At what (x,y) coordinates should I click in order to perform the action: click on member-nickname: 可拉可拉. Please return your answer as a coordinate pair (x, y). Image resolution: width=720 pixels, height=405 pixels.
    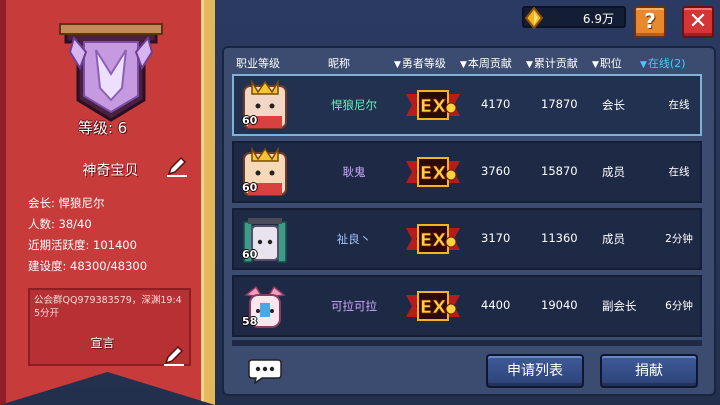
    Looking at the image, I should click on (354, 306).